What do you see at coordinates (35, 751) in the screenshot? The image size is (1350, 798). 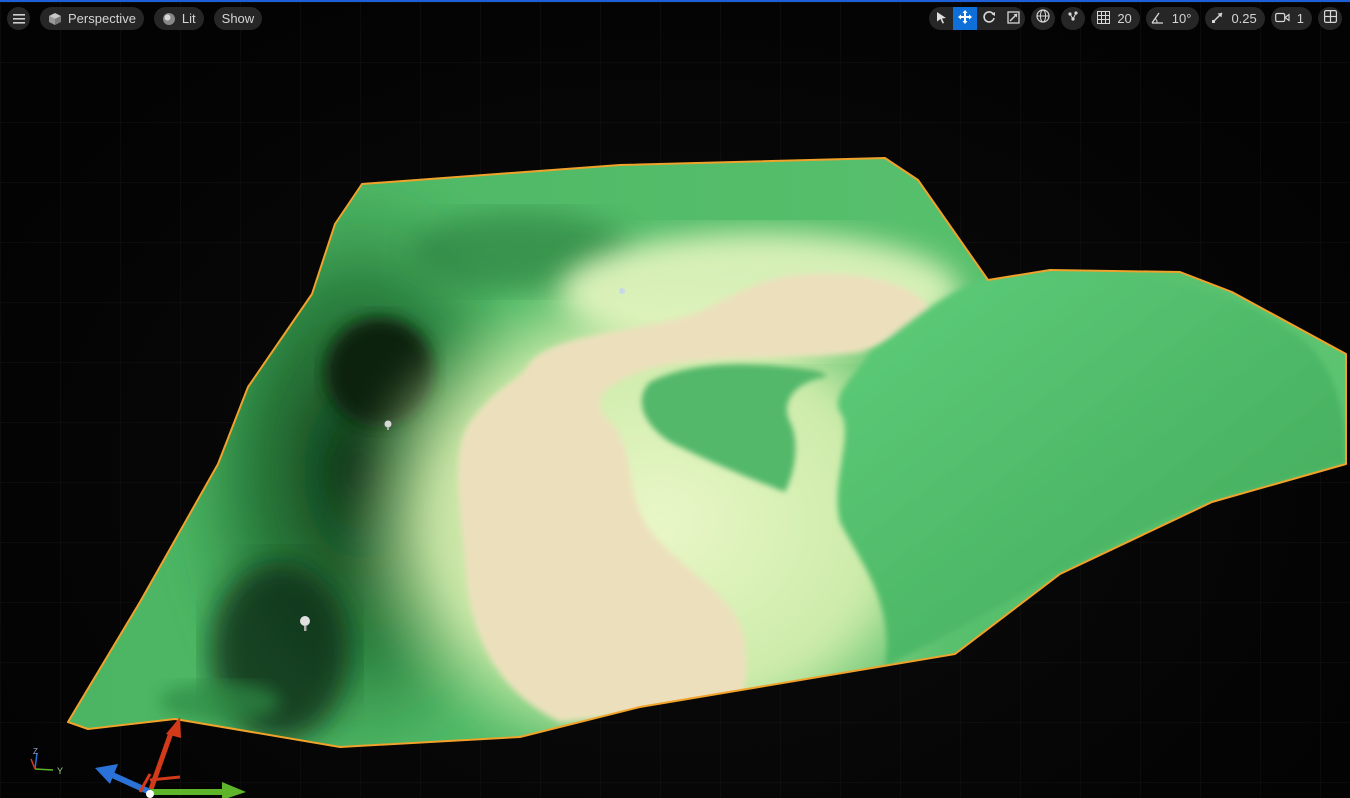 I see `axis-z-label: Z` at bounding box center [35, 751].